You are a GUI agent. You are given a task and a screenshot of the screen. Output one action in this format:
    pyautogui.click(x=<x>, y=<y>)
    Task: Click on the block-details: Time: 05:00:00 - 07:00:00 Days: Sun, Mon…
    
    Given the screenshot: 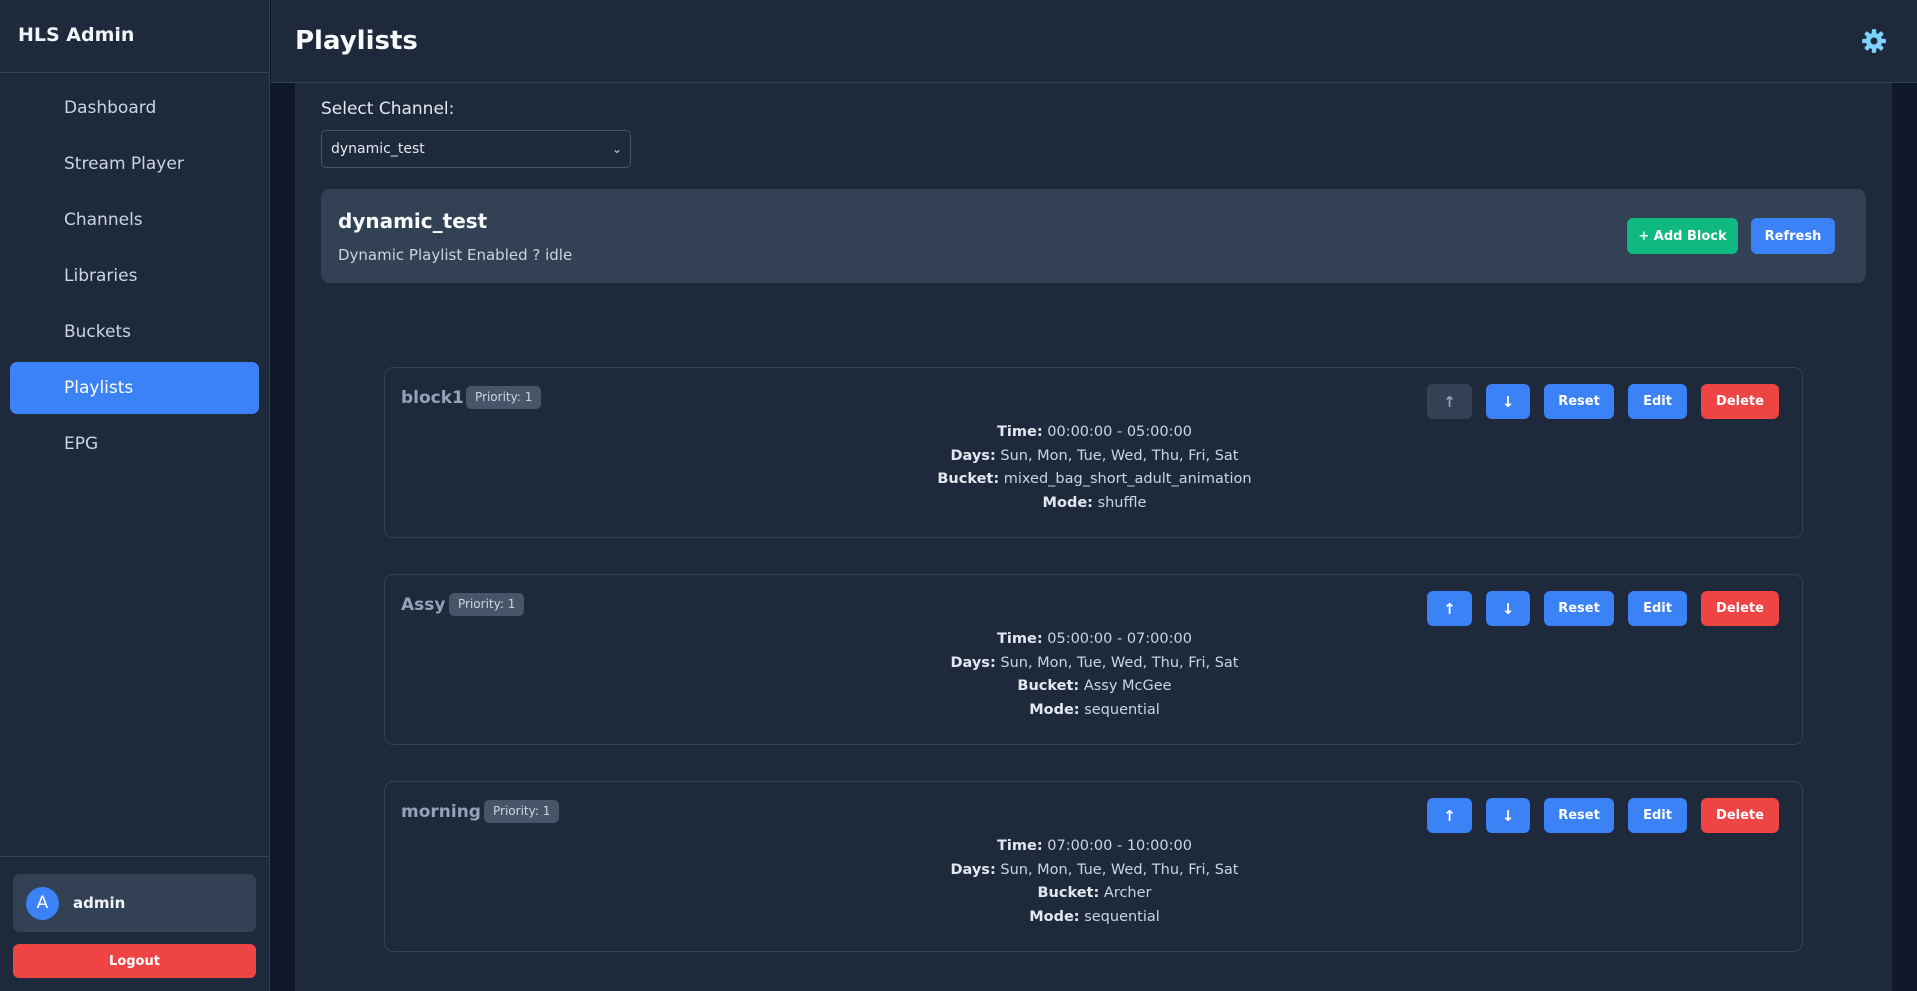 What is the action you would take?
    pyautogui.click(x=1094, y=675)
    